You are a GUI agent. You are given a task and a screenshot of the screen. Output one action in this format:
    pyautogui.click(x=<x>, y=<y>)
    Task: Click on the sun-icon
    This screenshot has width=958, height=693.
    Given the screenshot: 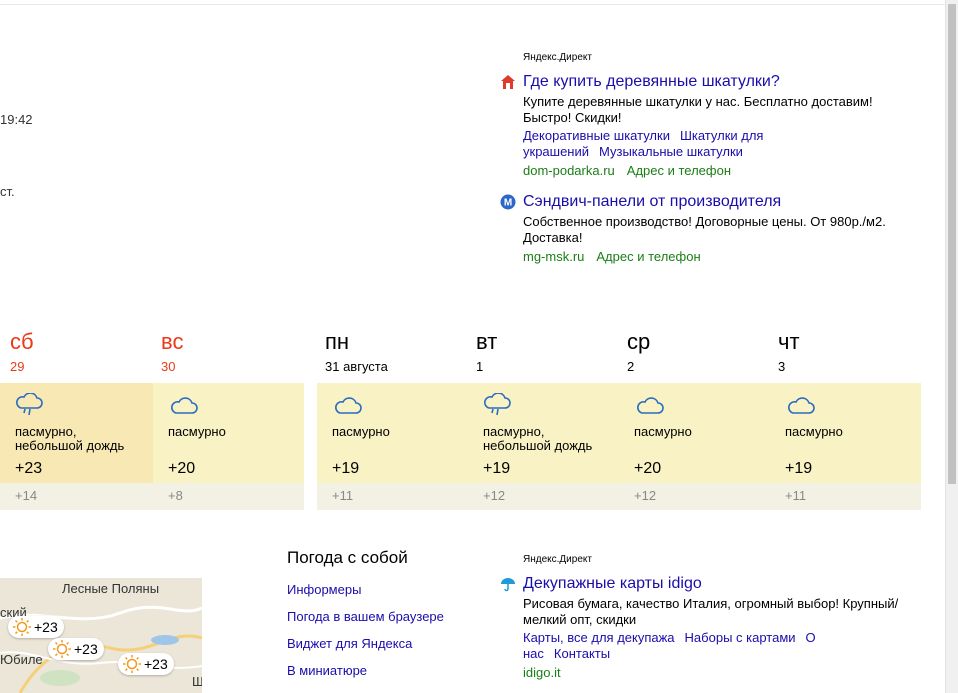 What is the action you would take?
    pyautogui.click(x=22, y=627)
    